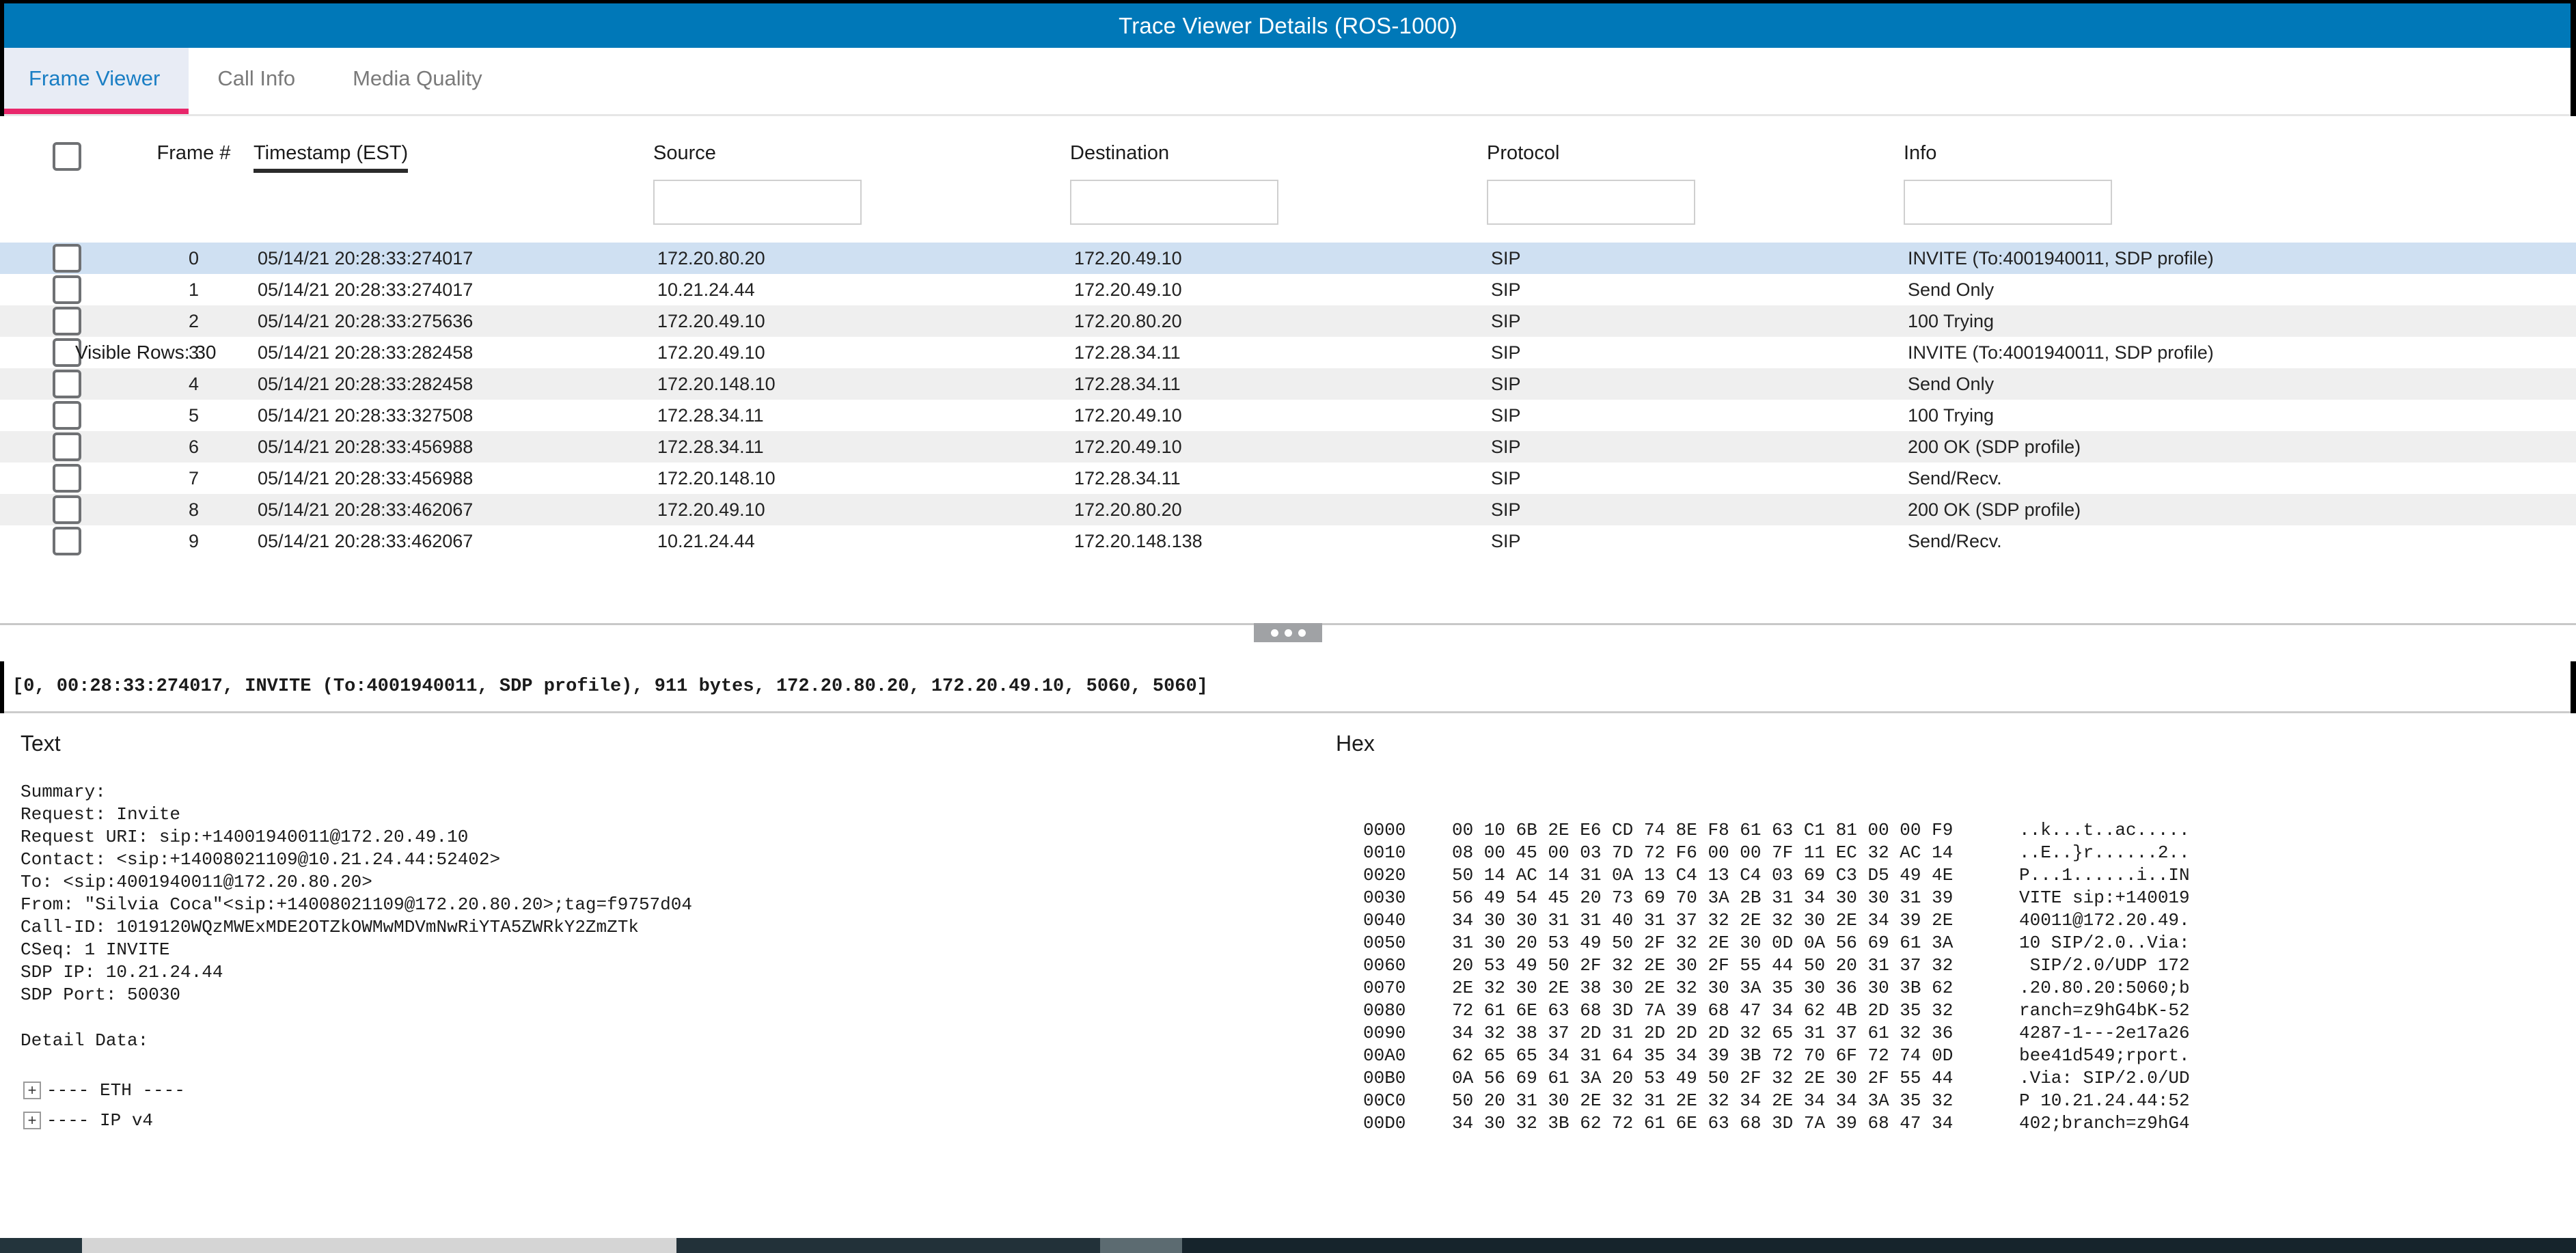 This screenshot has height=1253, width=2576. What do you see at coordinates (194, 477) in the screenshot?
I see `cell-frame-number: 7` at bounding box center [194, 477].